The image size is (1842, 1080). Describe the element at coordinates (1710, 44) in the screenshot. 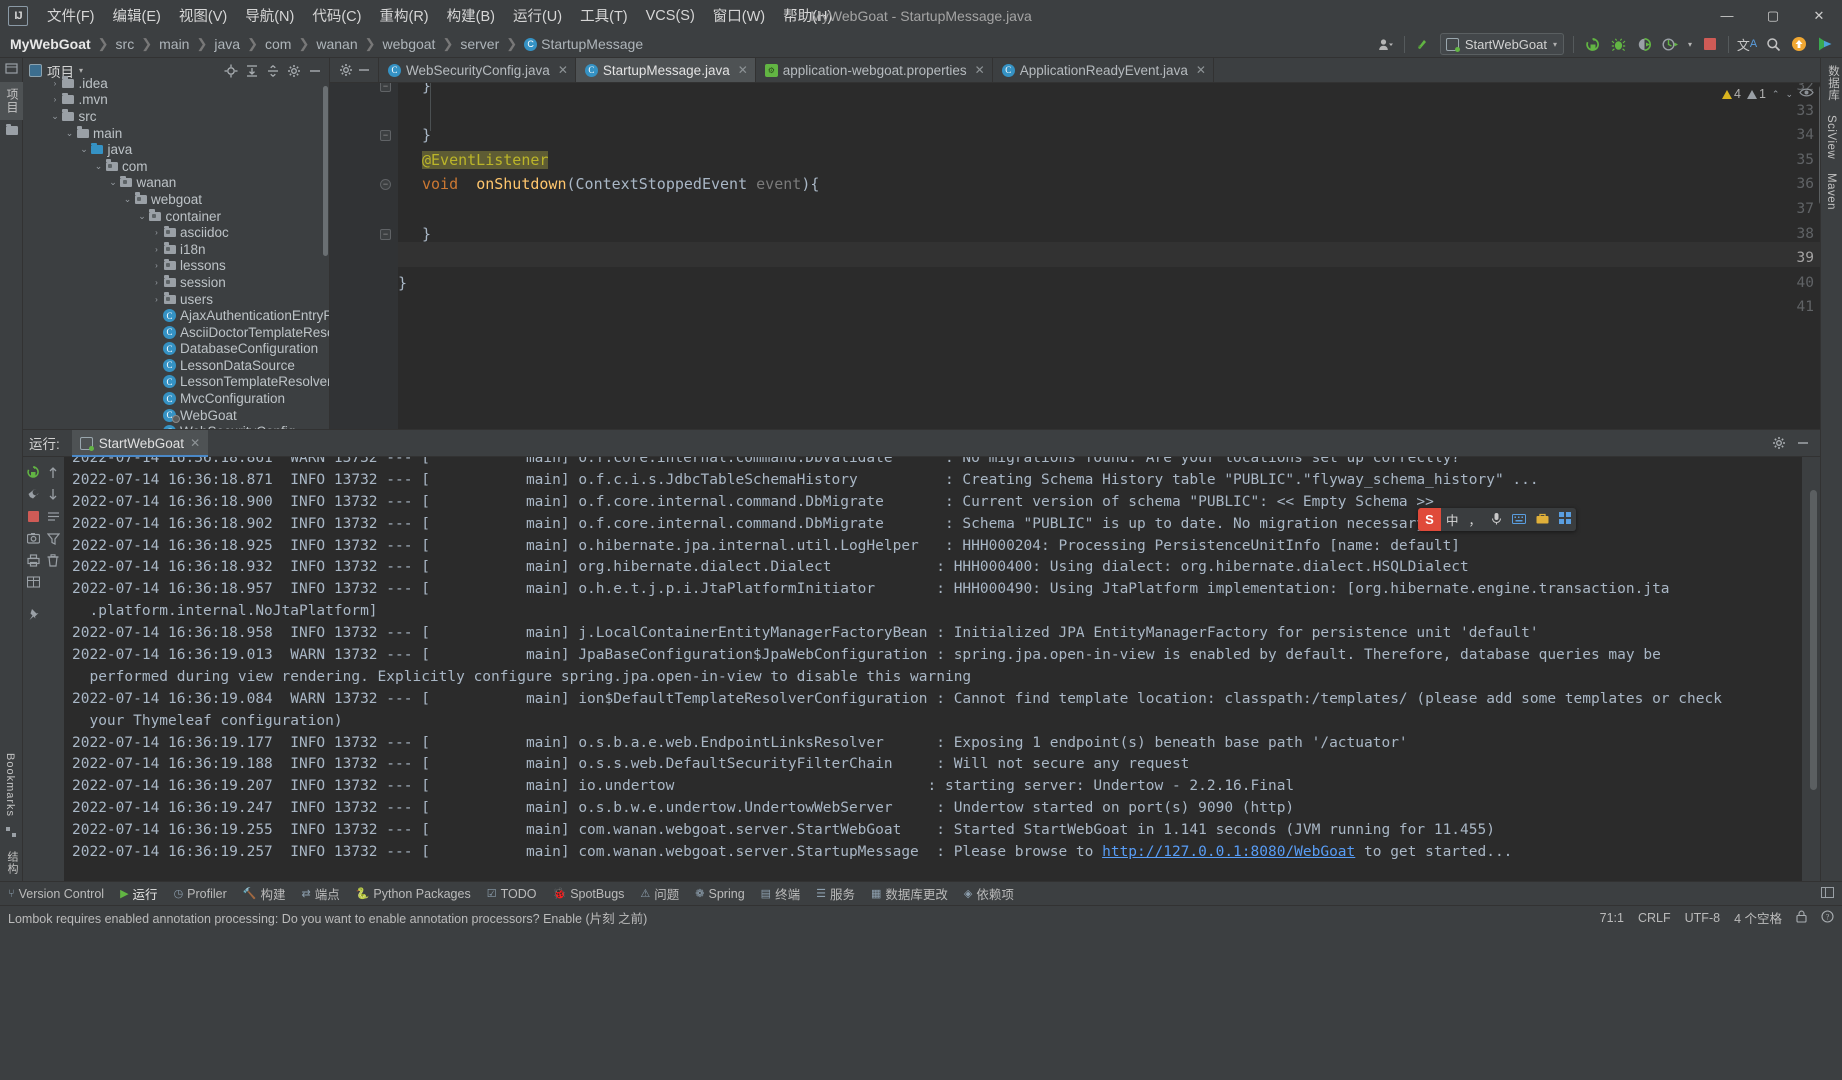

I see `stop-icon` at that location.